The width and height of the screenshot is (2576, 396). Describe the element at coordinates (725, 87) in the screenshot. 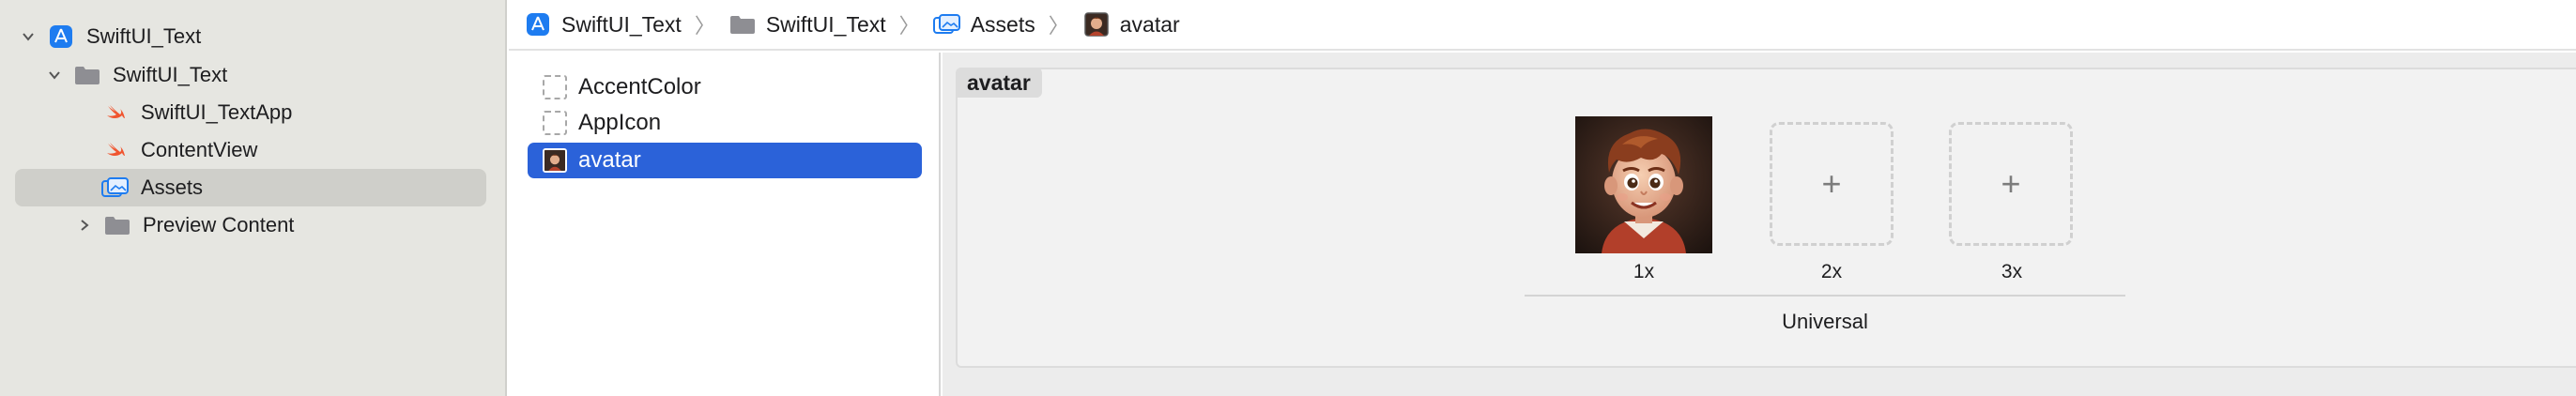

I see `asset-item-accentcolor: AccentColor` at that location.